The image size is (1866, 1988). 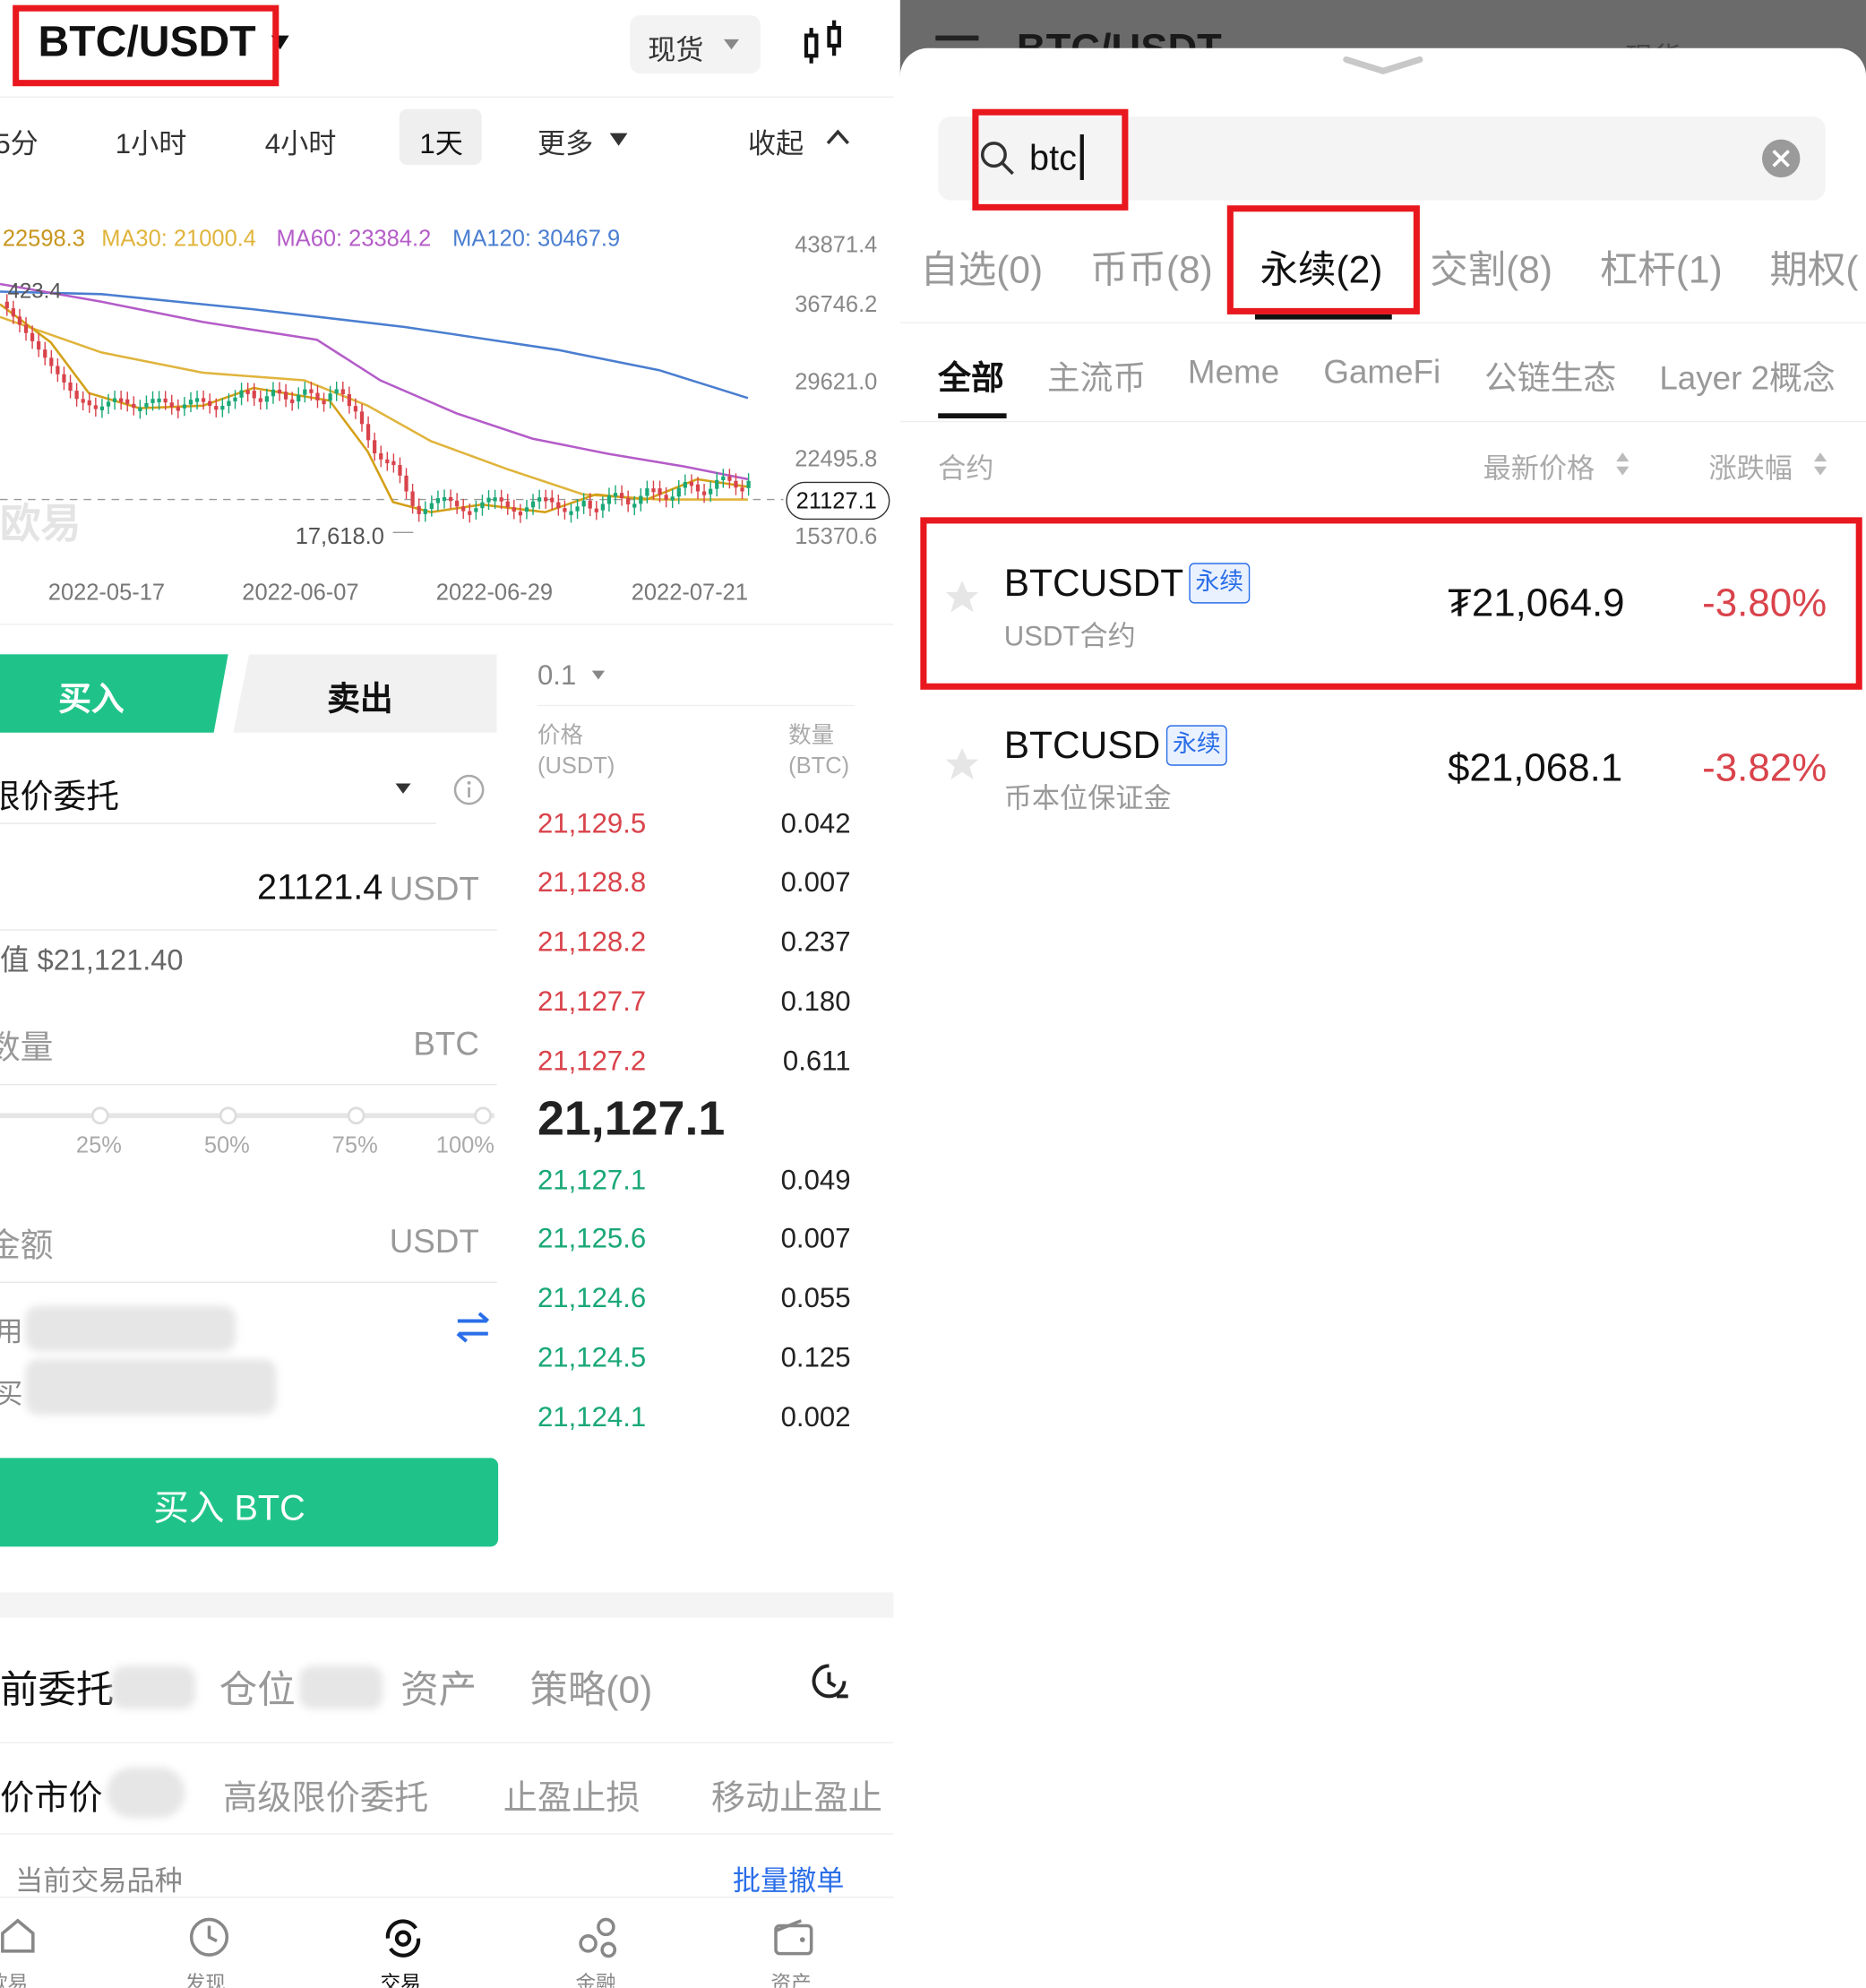 I want to click on pair-title: BTC/USDT, so click(x=146, y=42).